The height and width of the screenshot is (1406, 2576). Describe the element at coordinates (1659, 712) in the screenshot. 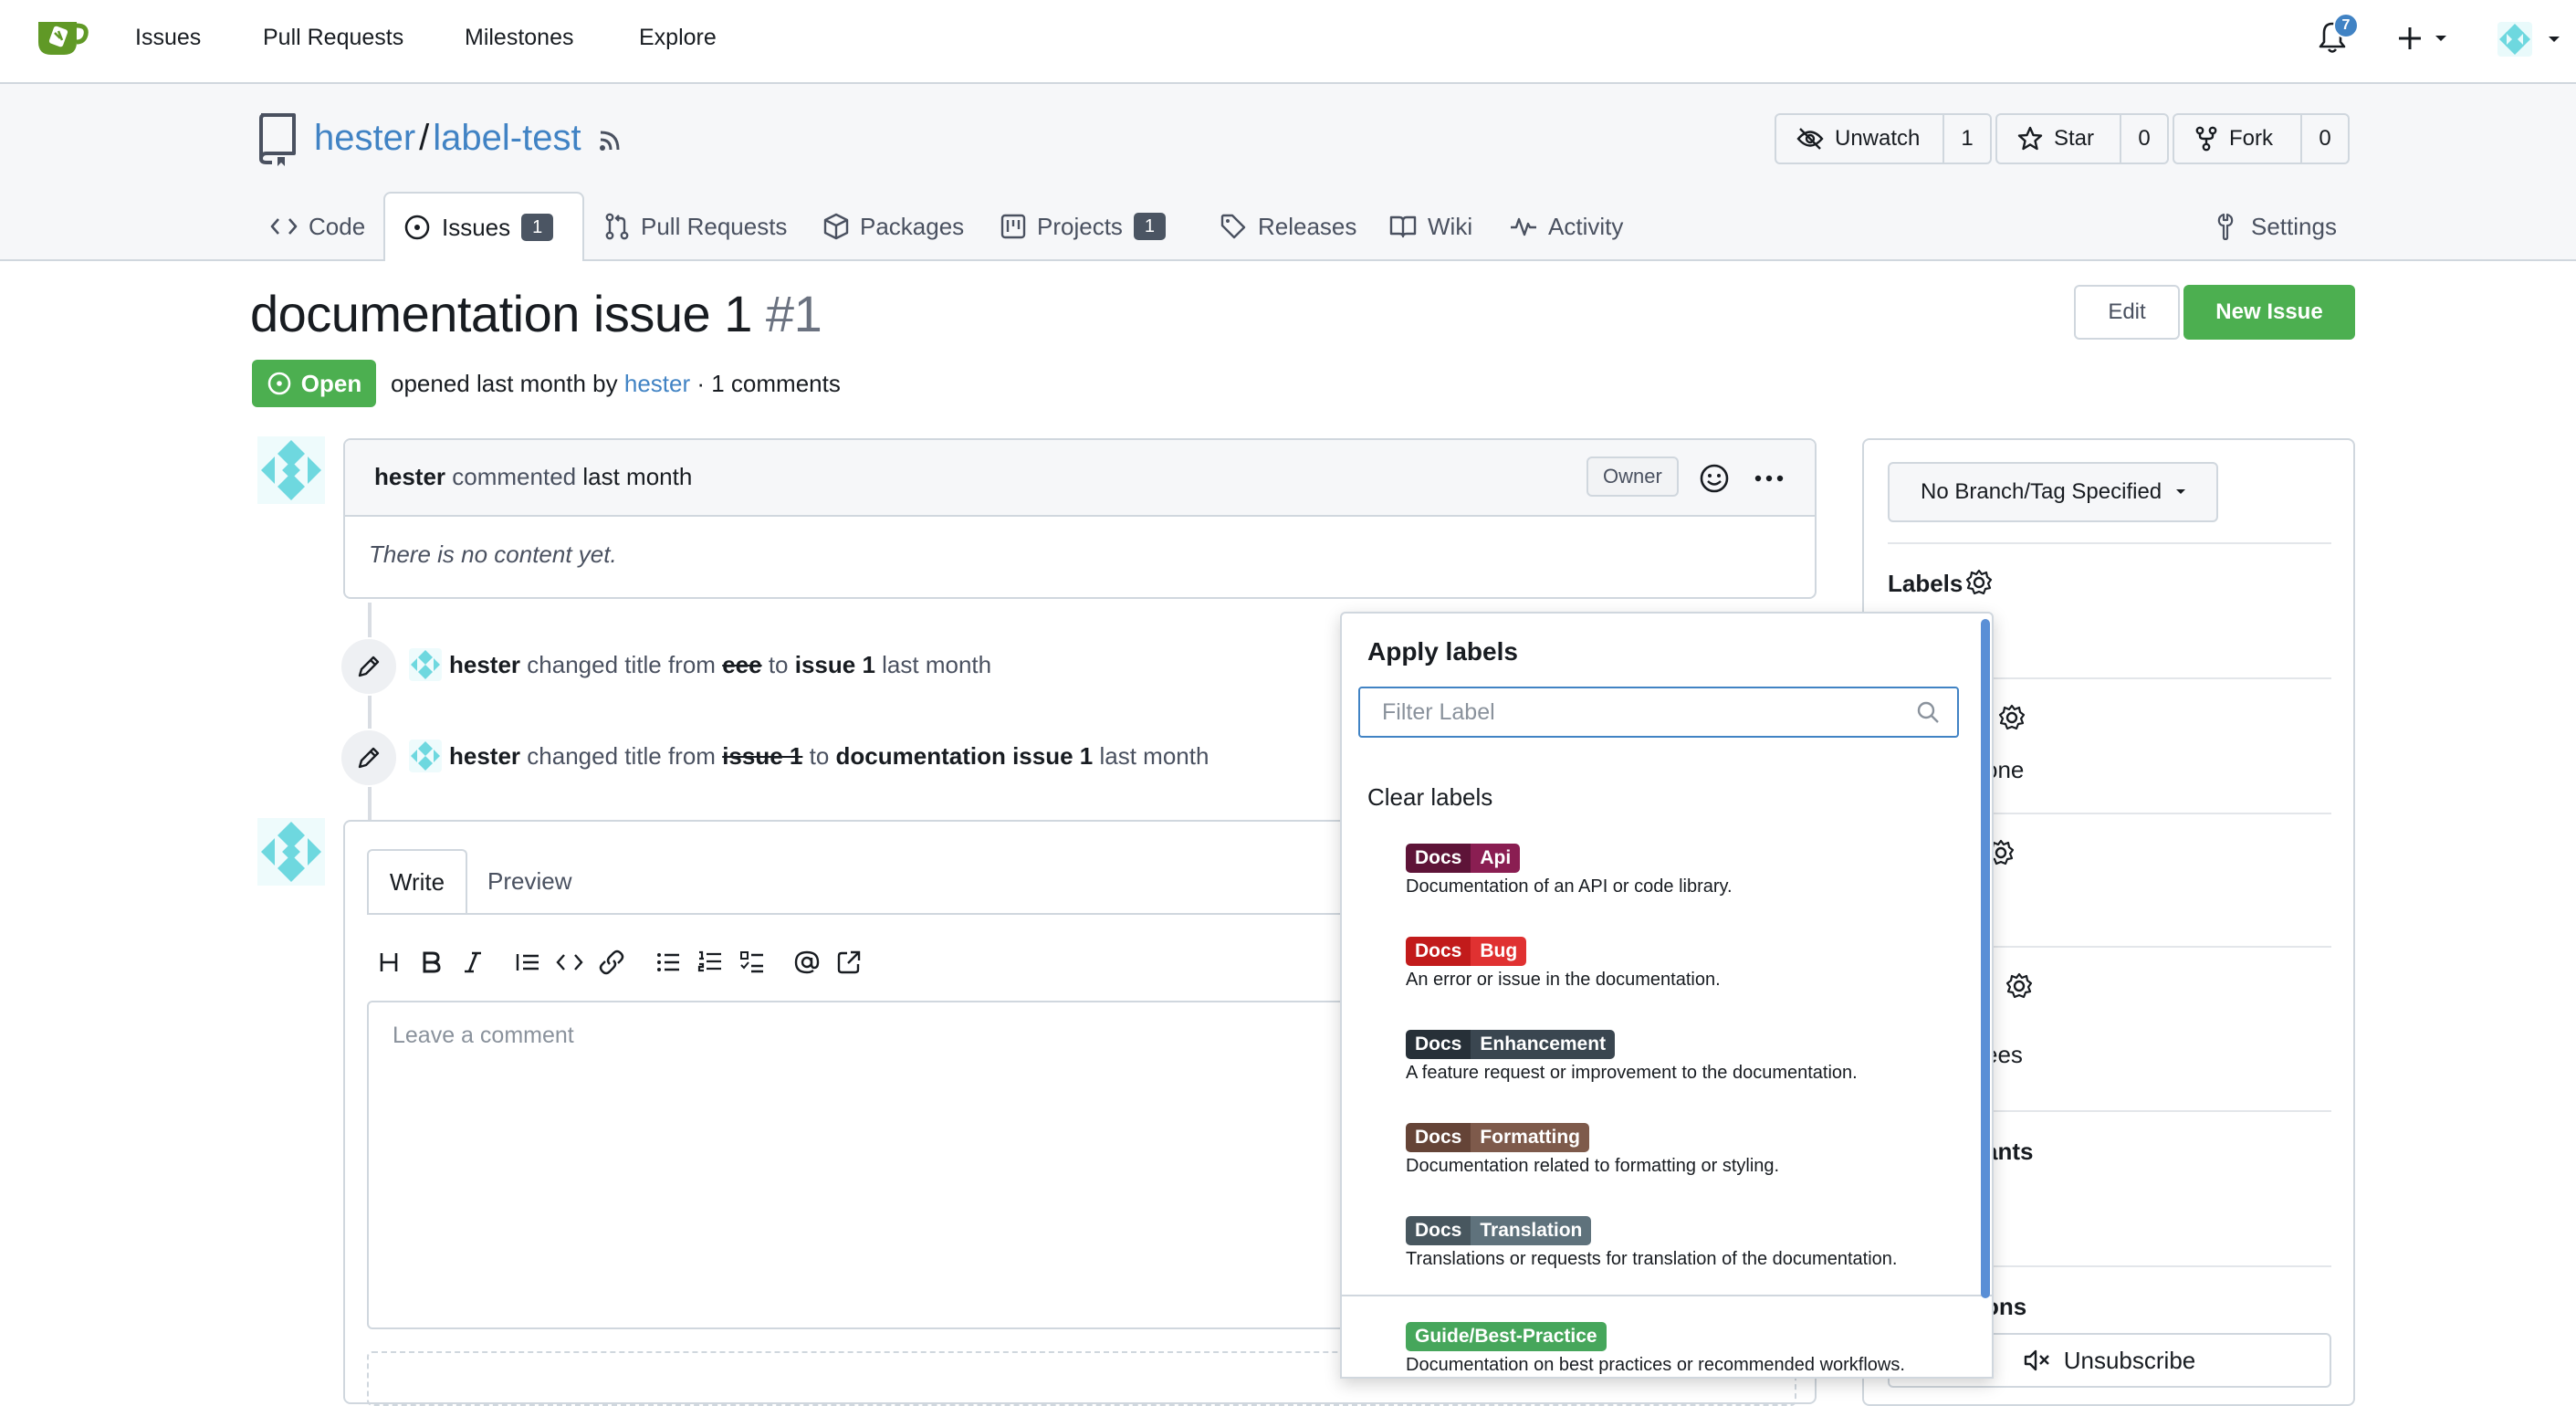

I see `label-filter-input: Filter Label` at that location.